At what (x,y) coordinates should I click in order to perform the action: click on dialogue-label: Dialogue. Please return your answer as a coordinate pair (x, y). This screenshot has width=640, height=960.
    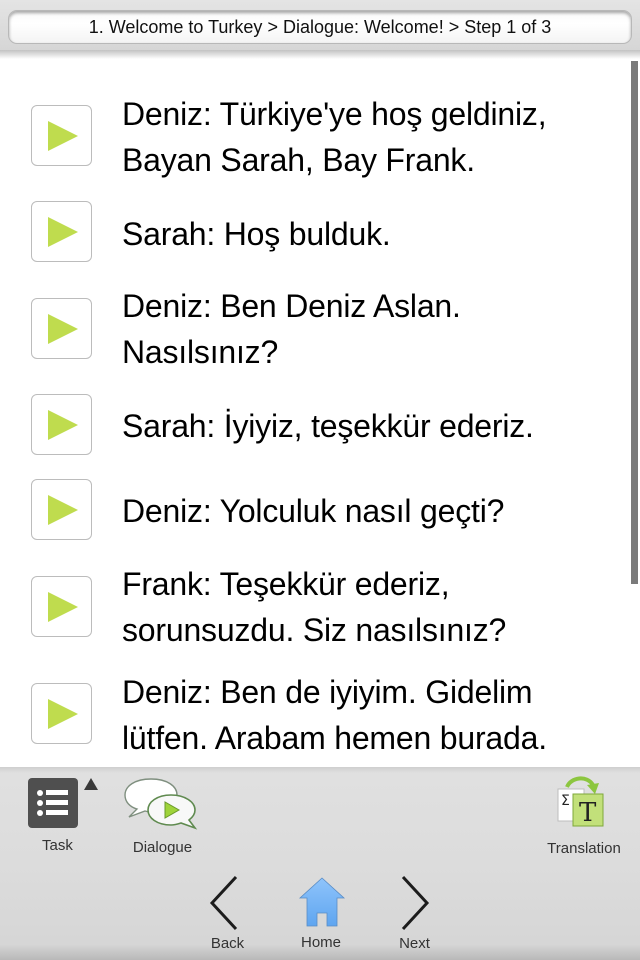
    Looking at the image, I should click on (162, 847).